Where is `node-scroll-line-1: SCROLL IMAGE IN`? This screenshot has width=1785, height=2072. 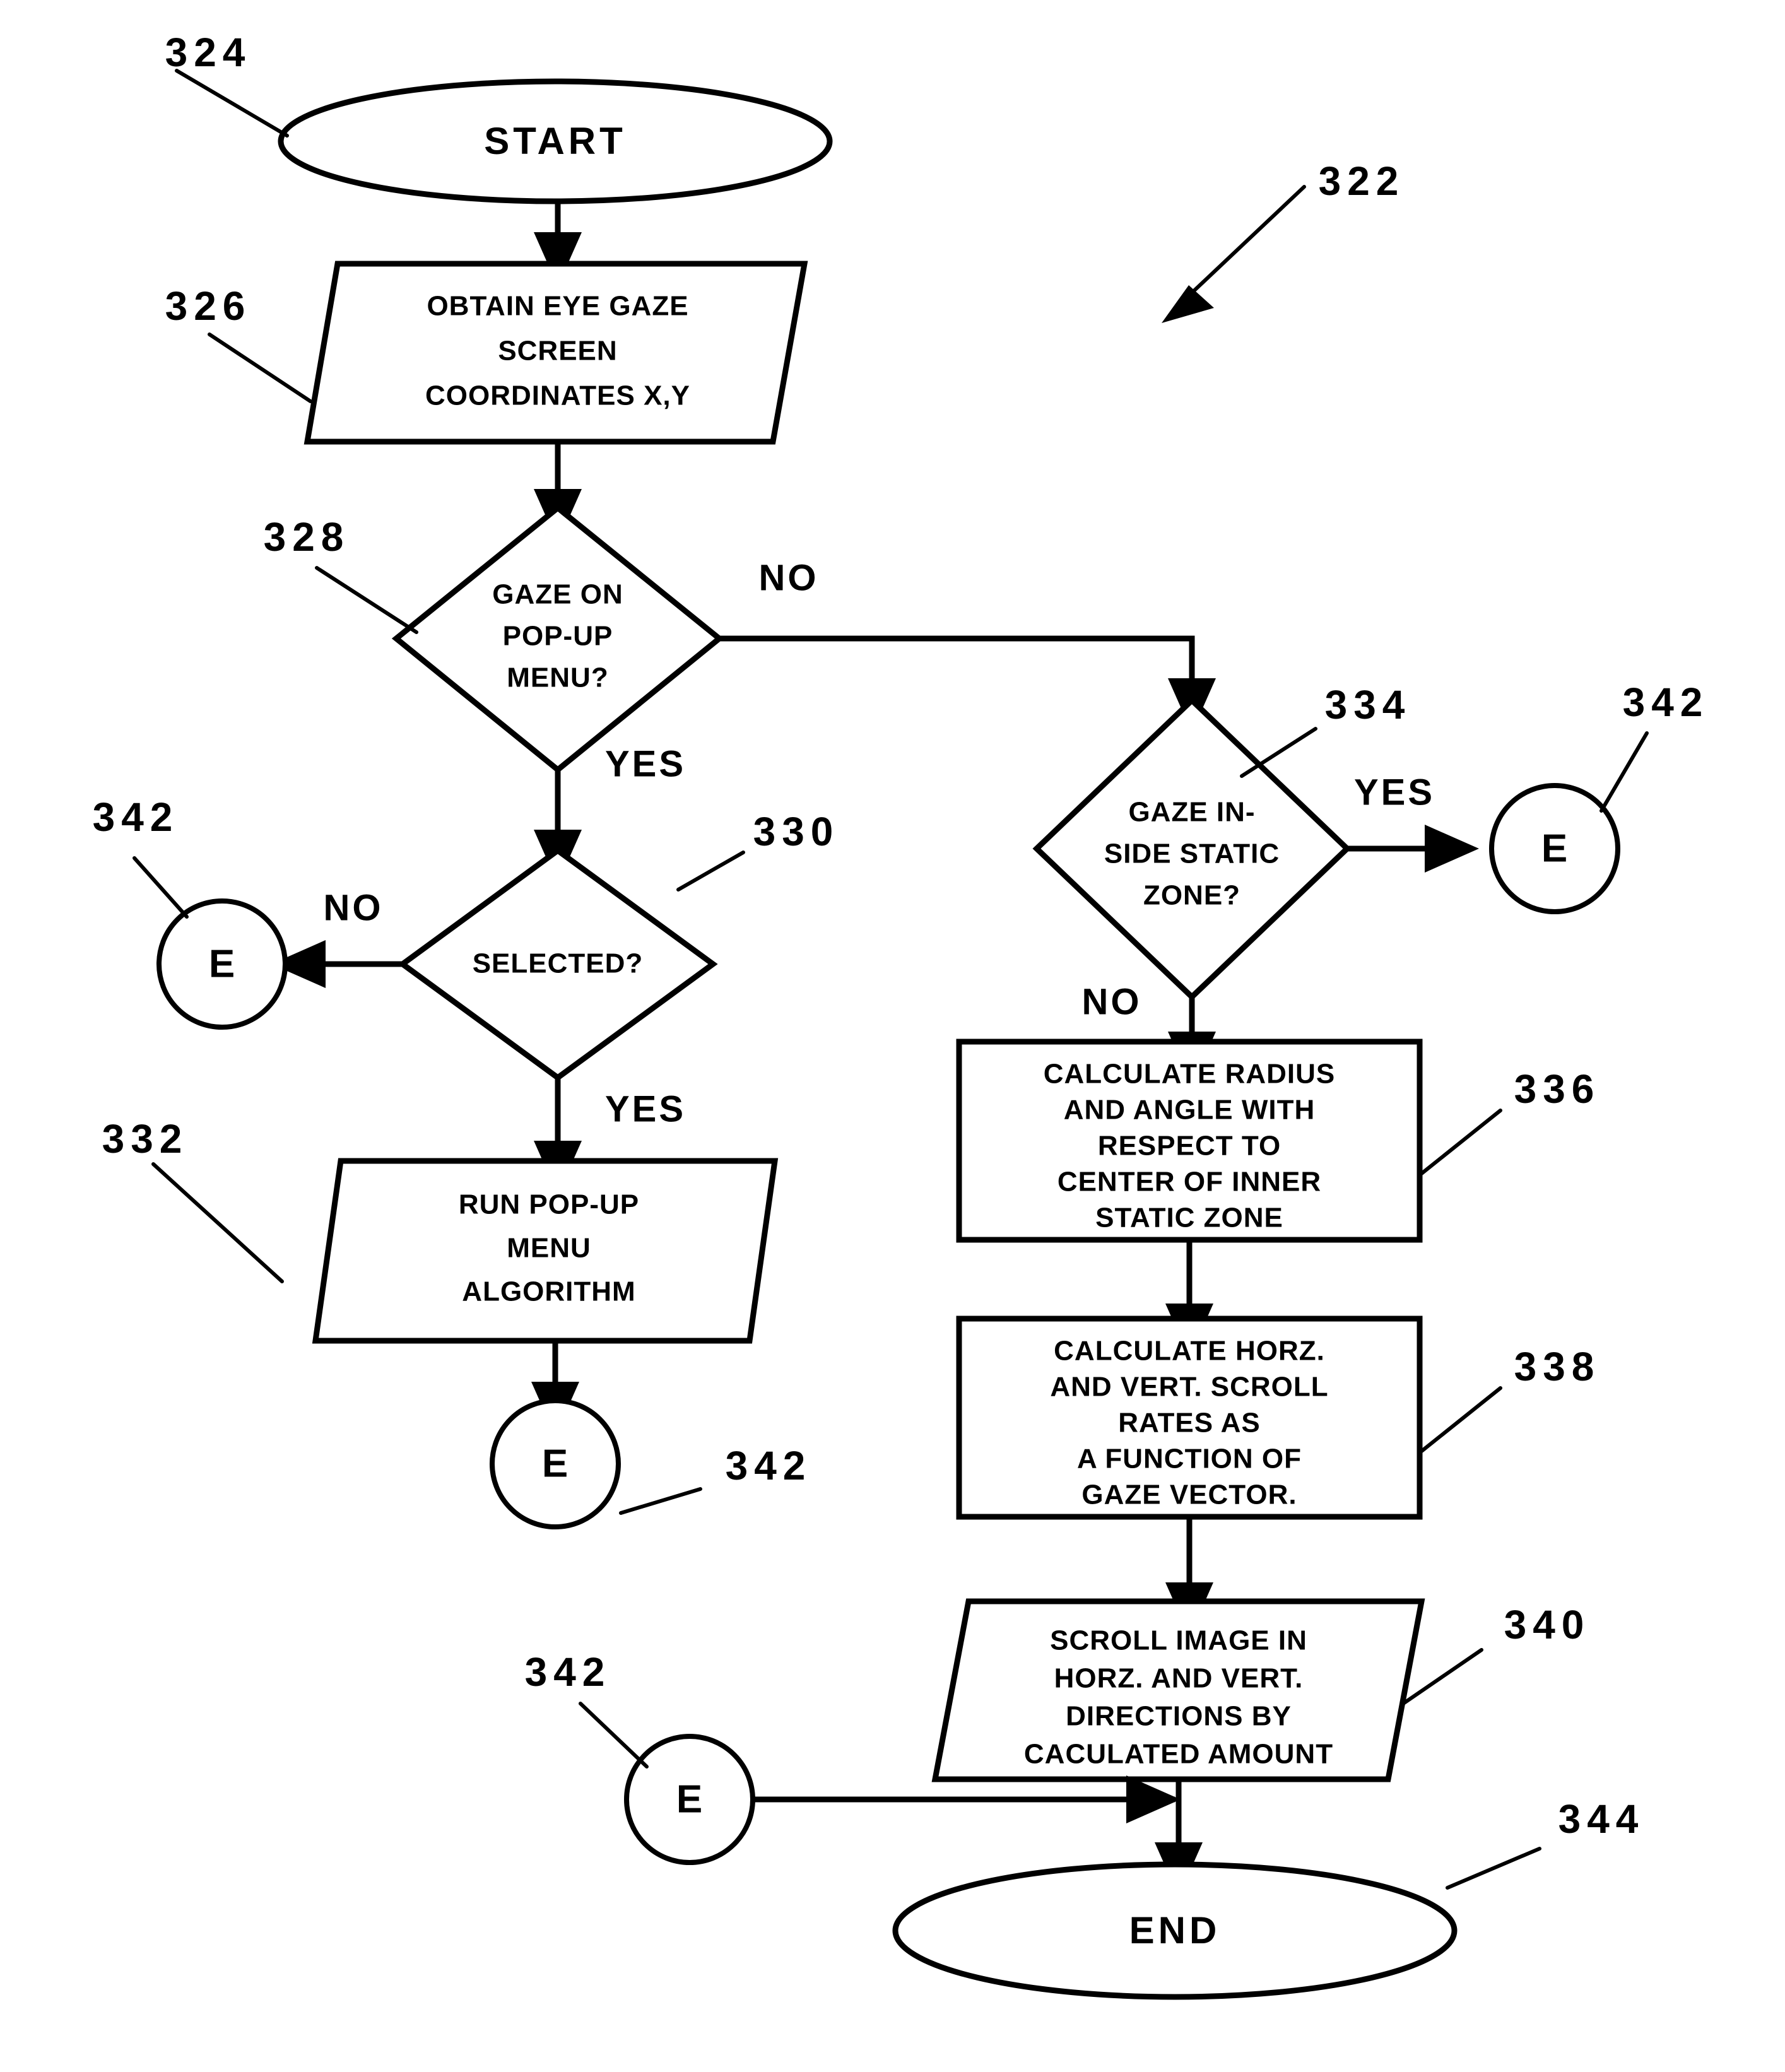
node-scroll-line-1: SCROLL IMAGE IN is located at coordinates (1178, 1640).